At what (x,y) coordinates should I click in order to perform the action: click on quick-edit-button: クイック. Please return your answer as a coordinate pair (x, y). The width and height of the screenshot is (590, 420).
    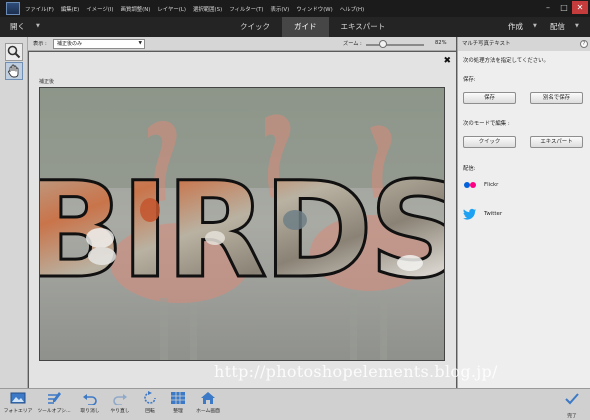
    Looking at the image, I should click on (489, 142).